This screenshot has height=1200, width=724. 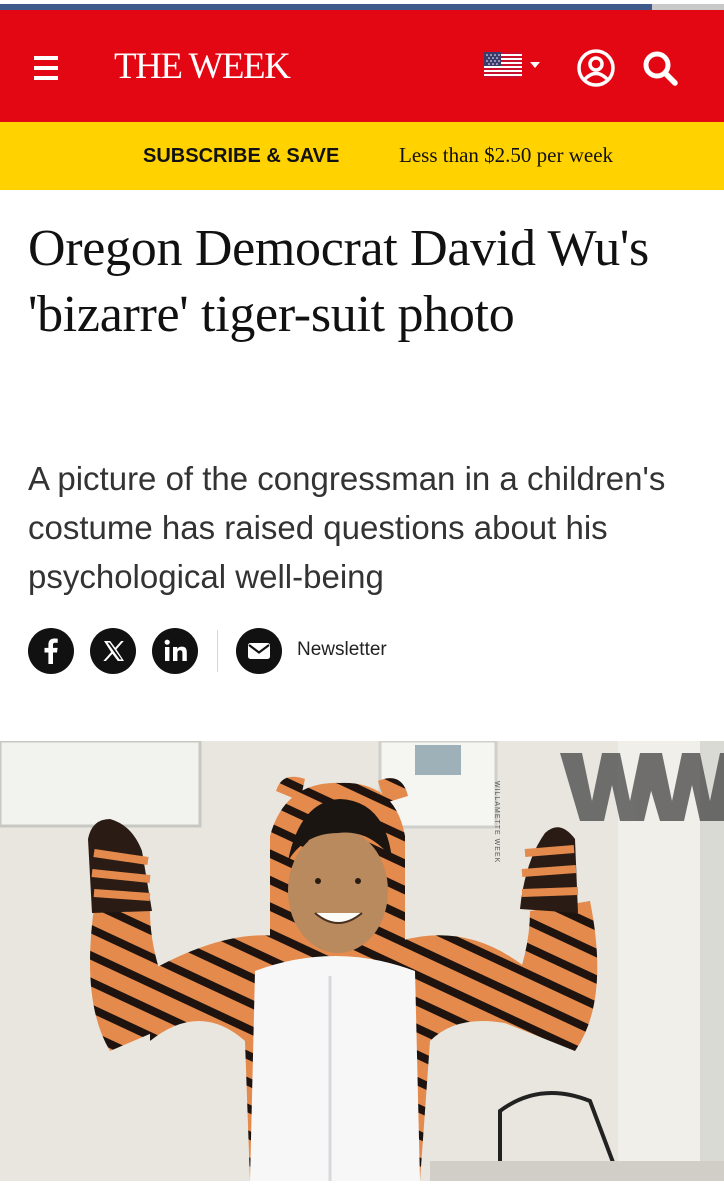 What do you see at coordinates (362, 5) in the screenshot?
I see `top-accent-bar` at bounding box center [362, 5].